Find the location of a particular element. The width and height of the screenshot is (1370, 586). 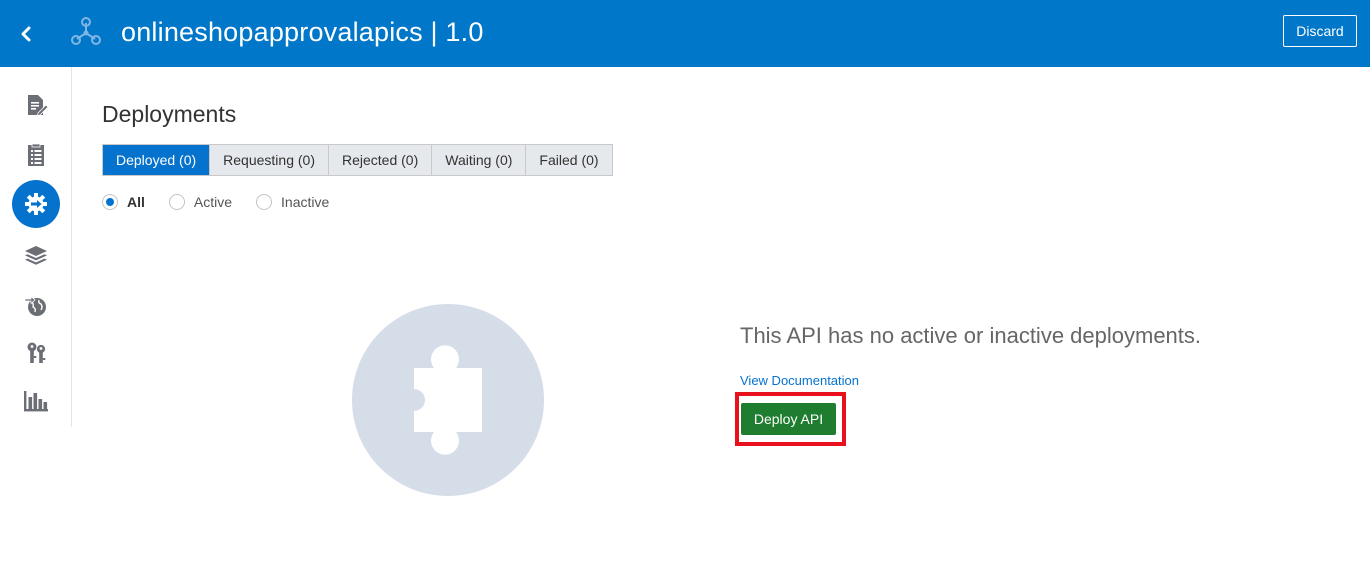

chevron-left-icon is located at coordinates (26, 34).